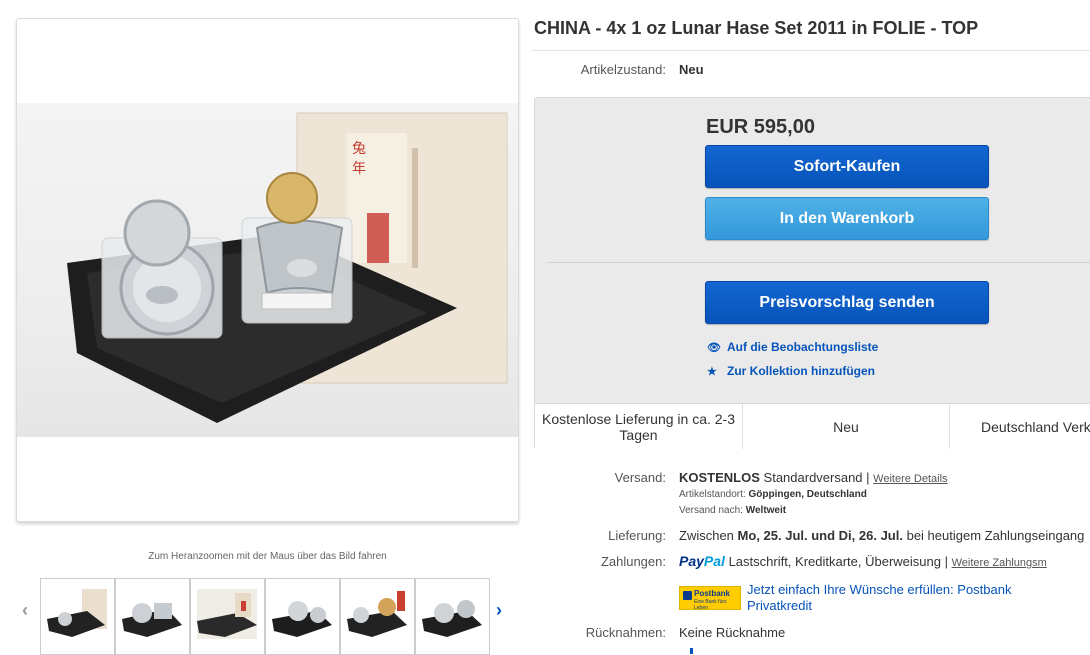  Describe the element at coordinates (818, 262) in the screenshot. I see `buybox-divider` at that location.